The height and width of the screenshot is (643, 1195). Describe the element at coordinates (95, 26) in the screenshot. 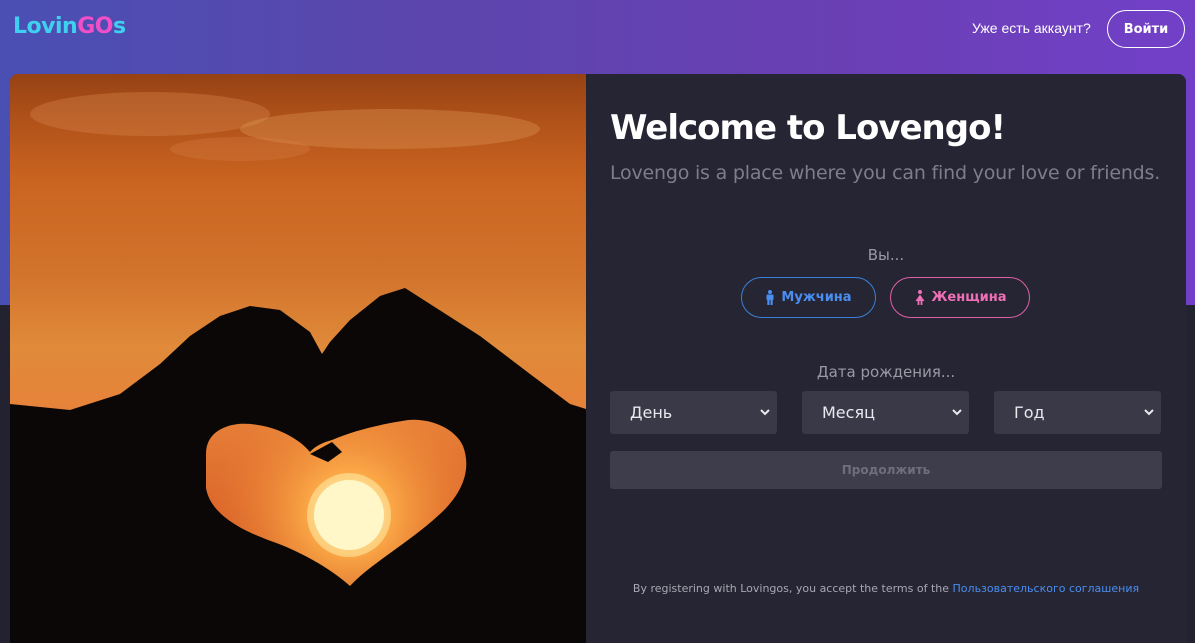

I see `logo-part-go: GO` at that location.